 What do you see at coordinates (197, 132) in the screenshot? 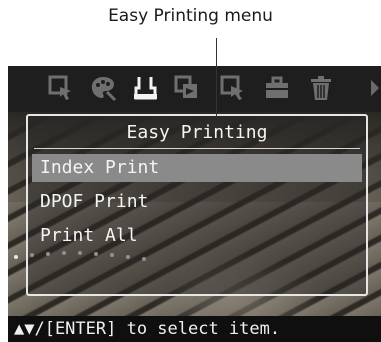
I see `menu-title: Easy Printing` at bounding box center [197, 132].